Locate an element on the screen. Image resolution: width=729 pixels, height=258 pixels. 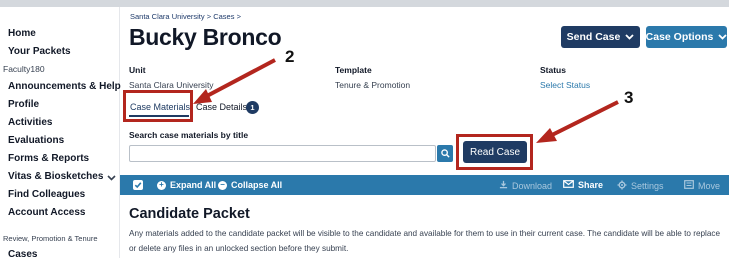
breadcrumb-link-cases: Cases is located at coordinates (223, 16).